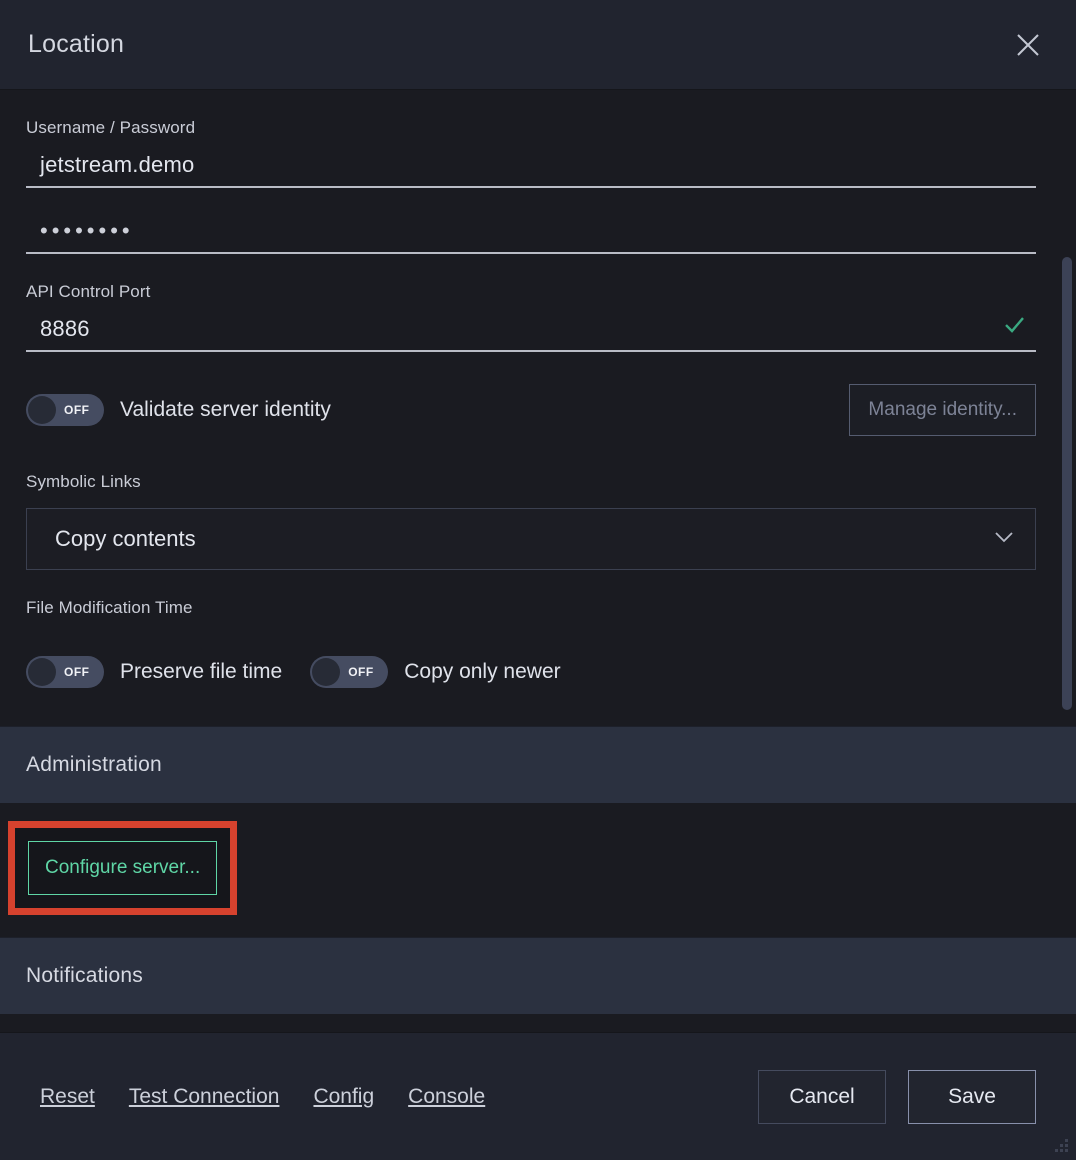 The width and height of the screenshot is (1076, 1160). What do you see at coordinates (531, 539) in the screenshot?
I see `symbolic-links-select: Copy contents` at bounding box center [531, 539].